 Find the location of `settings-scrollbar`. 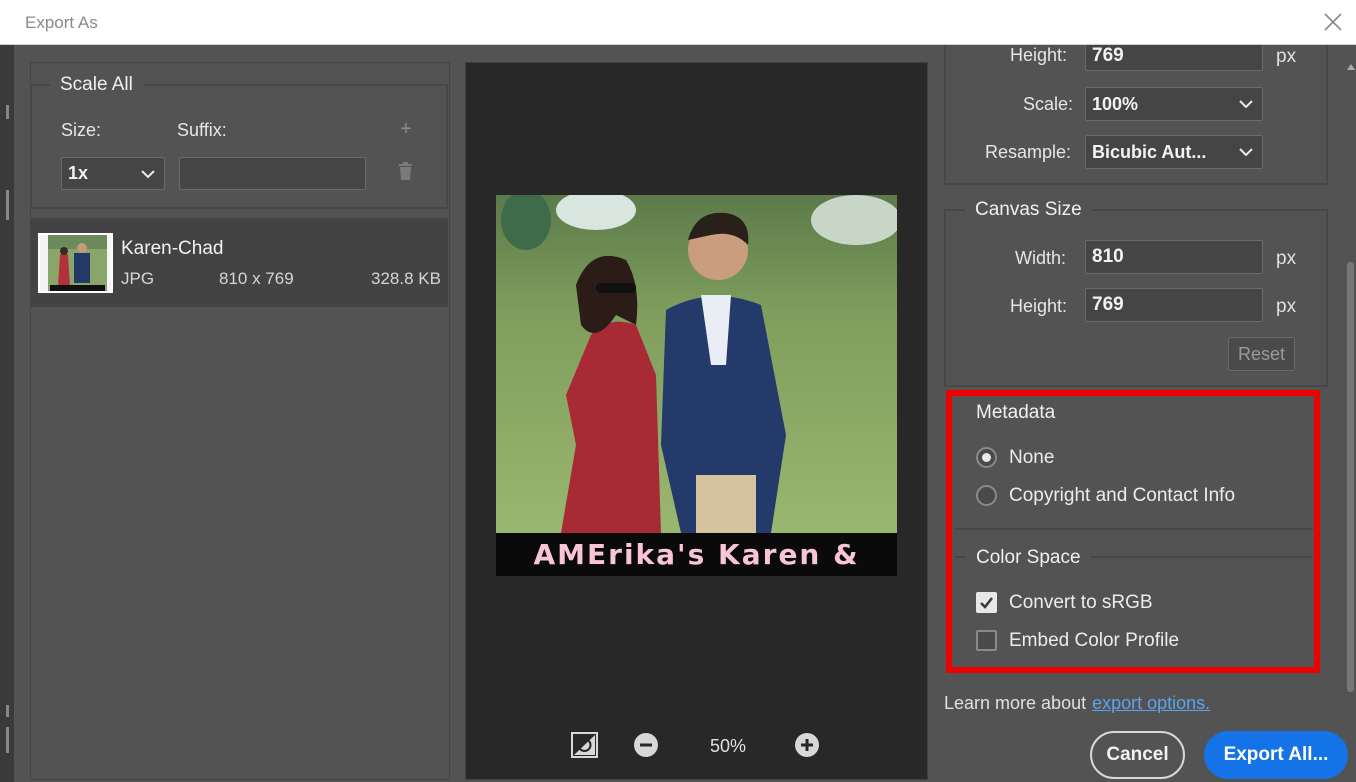

settings-scrollbar is located at coordinates (1351, 377).